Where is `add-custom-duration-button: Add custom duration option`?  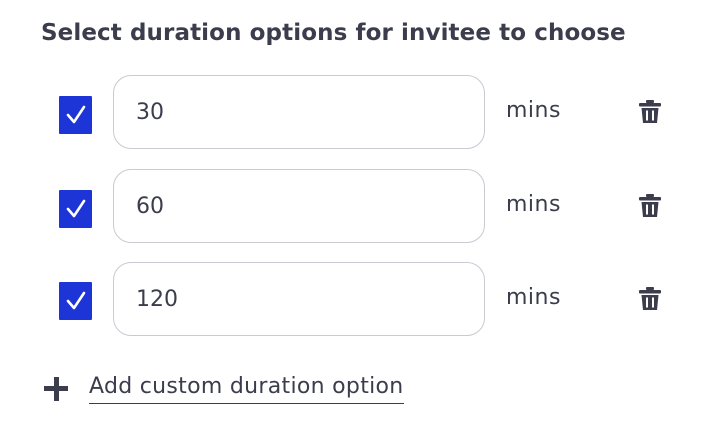
add-custom-duration-button: Add custom duration option is located at coordinates (224, 389).